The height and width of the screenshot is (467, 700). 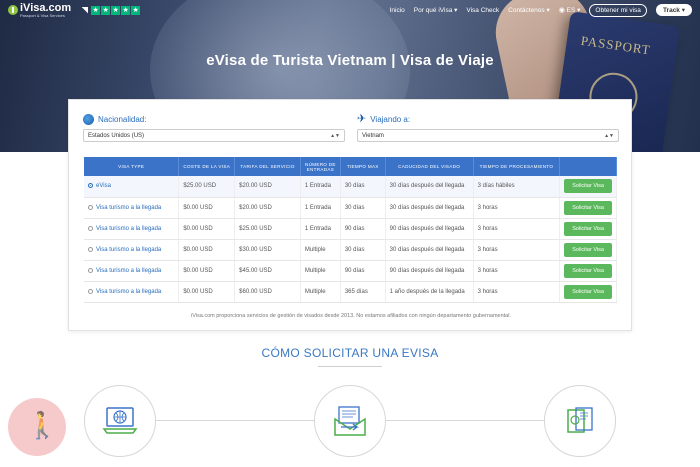 What do you see at coordinates (88, 119) in the screenshot?
I see `globe-icon` at bounding box center [88, 119].